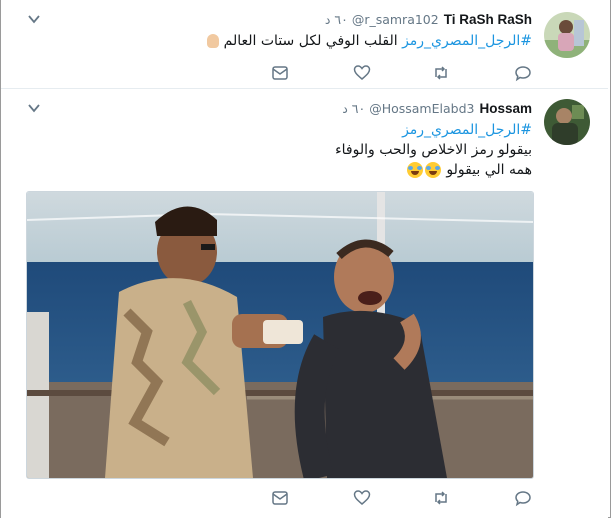 The height and width of the screenshot is (519, 611). What do you see at coordinates (489, 170) in the screenshot?
I see `tweet-text-body: همه الي بيقولو` at bounding box center [489, 170].